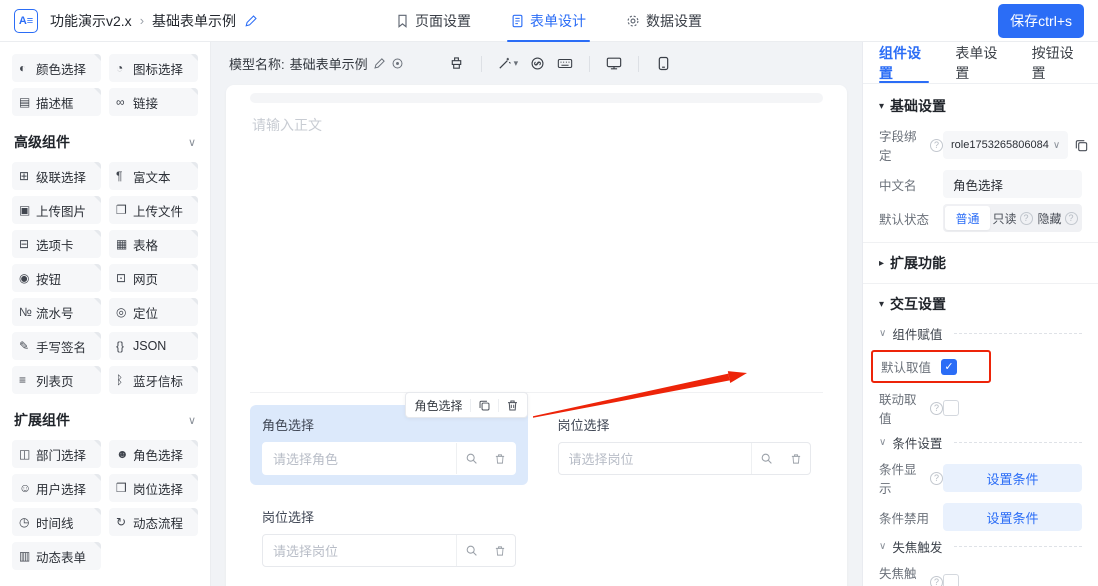 This screenshot has width=1098, height=586. I want to click on state-option-readonly: 只读?, so click(1012, 218).